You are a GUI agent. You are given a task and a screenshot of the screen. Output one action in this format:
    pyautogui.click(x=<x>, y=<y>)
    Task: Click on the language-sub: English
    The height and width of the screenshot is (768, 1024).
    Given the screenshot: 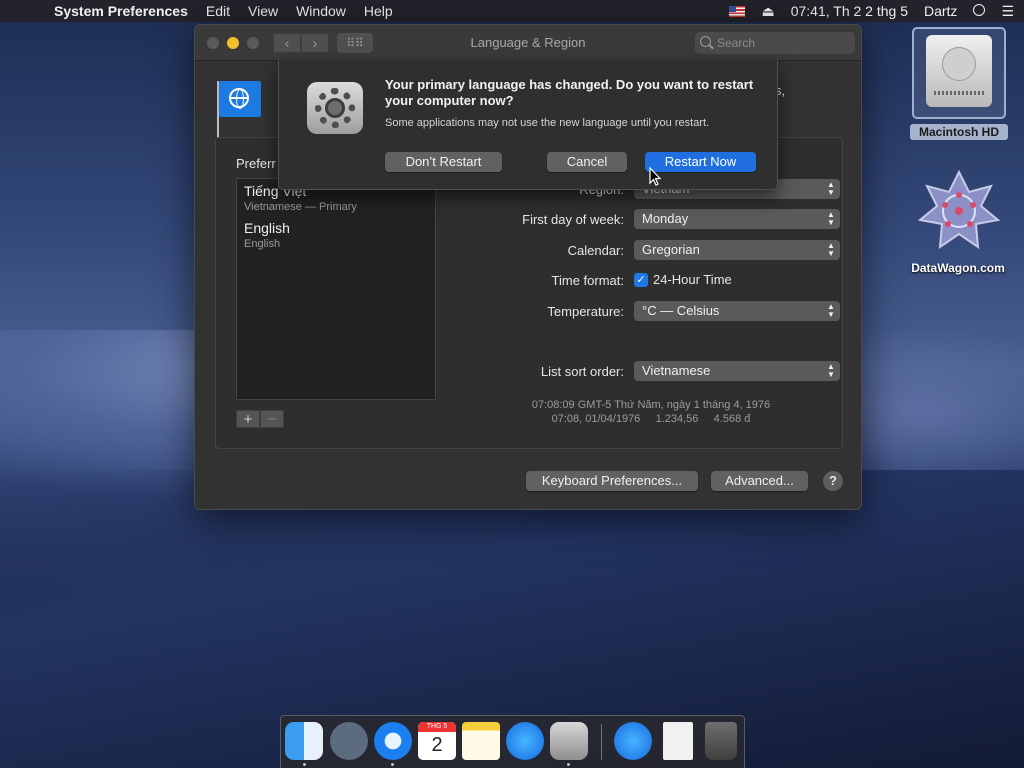 What is the action you would take?
    pyautogui.click(x=262, y=244)
    